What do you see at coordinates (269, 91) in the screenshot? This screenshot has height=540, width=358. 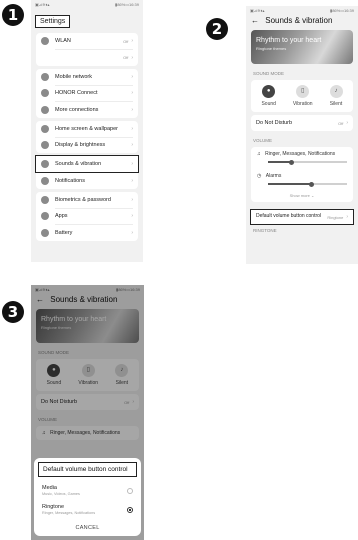 I see `bell-icon: ●` at bounding box center [269, 91].